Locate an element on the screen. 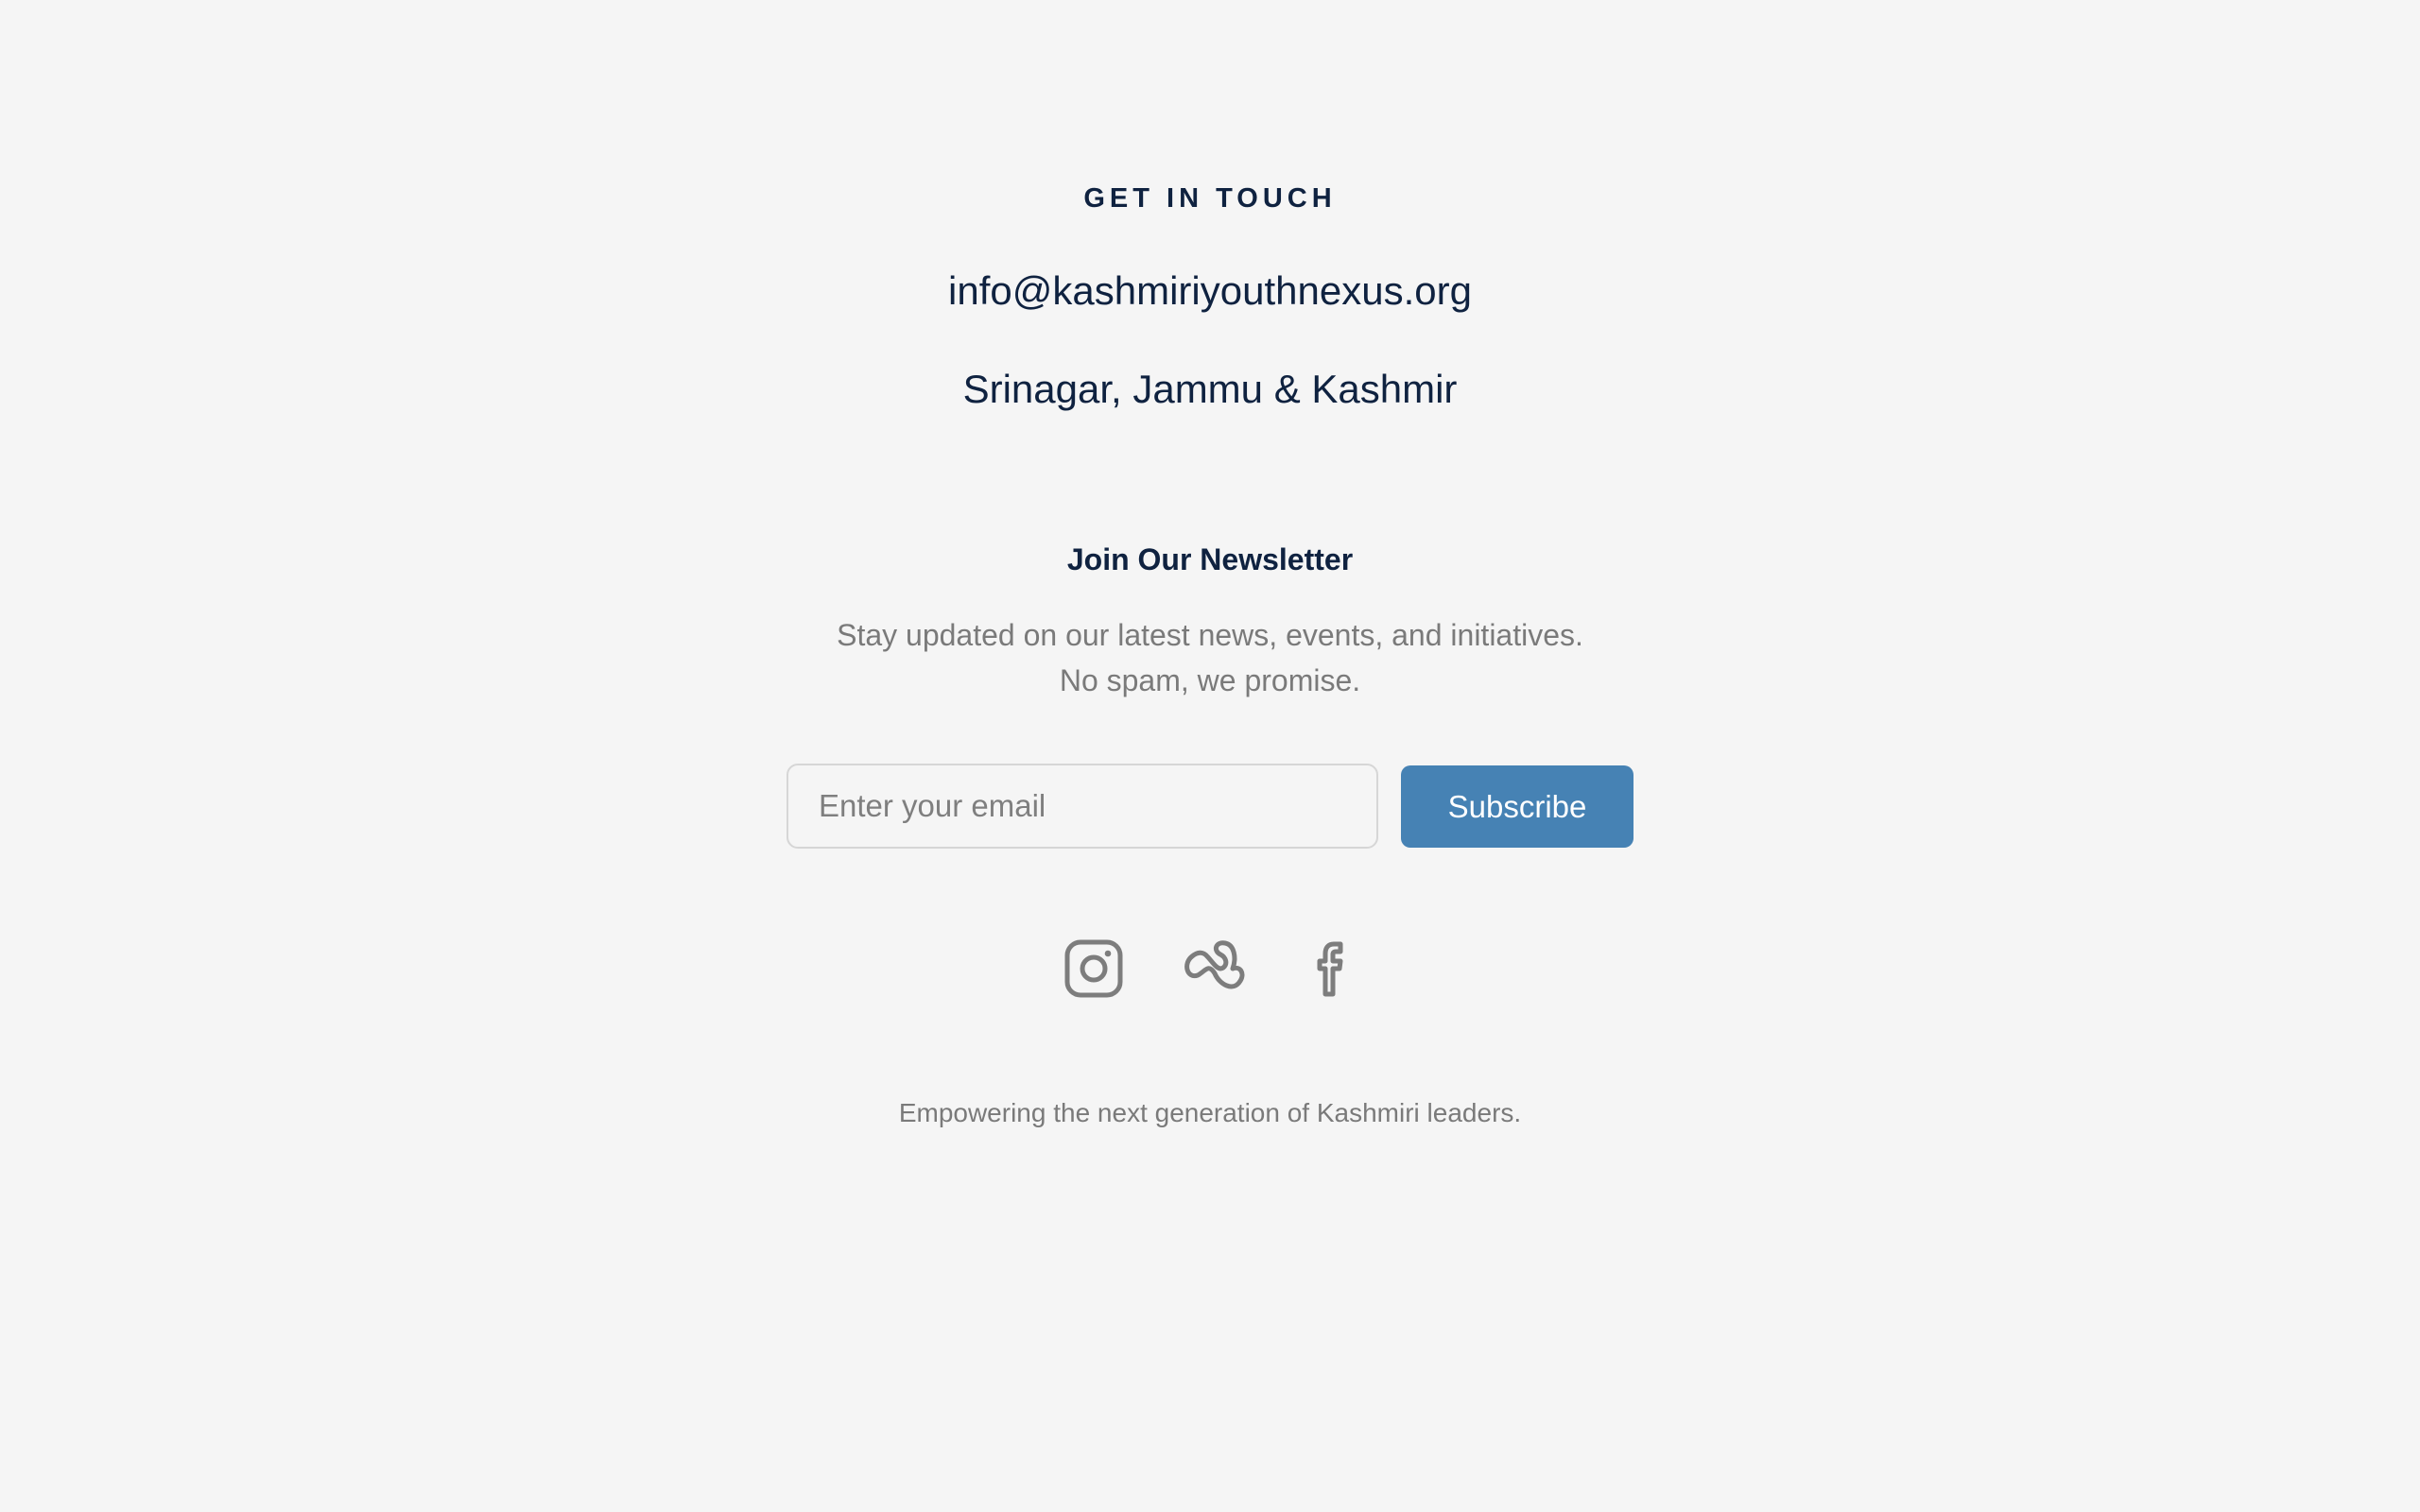  subscribe-button: Subscribe is located at coordinates (1517, 806).